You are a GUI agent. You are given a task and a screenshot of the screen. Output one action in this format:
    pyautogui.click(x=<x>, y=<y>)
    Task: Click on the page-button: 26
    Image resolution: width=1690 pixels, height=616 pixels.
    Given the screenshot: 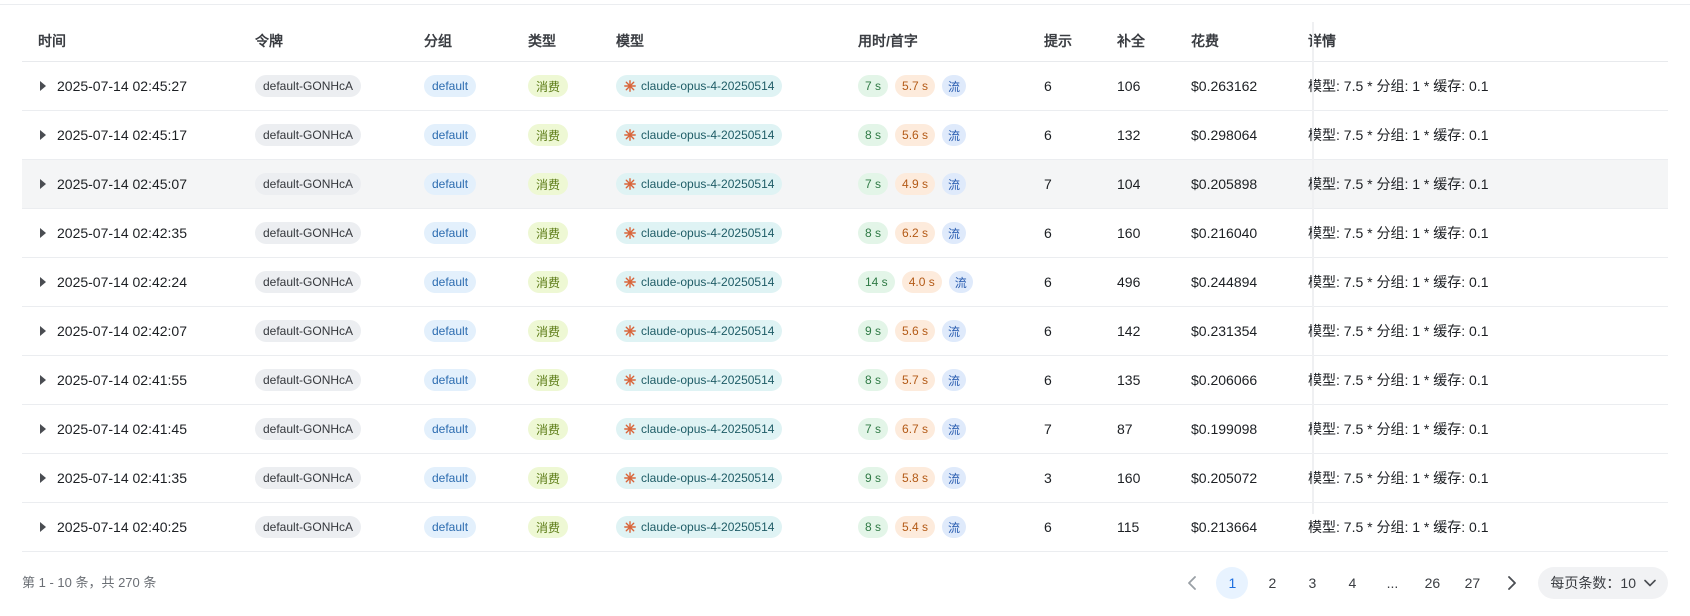 What is the action you would take?
    pyautogui.click(x=1432, y=583)
    